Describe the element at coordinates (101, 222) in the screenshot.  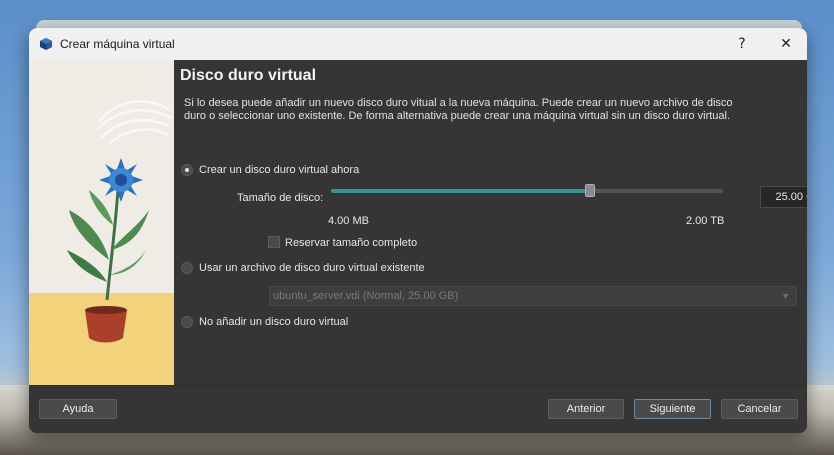
I see `wizard-illustration` at that location.